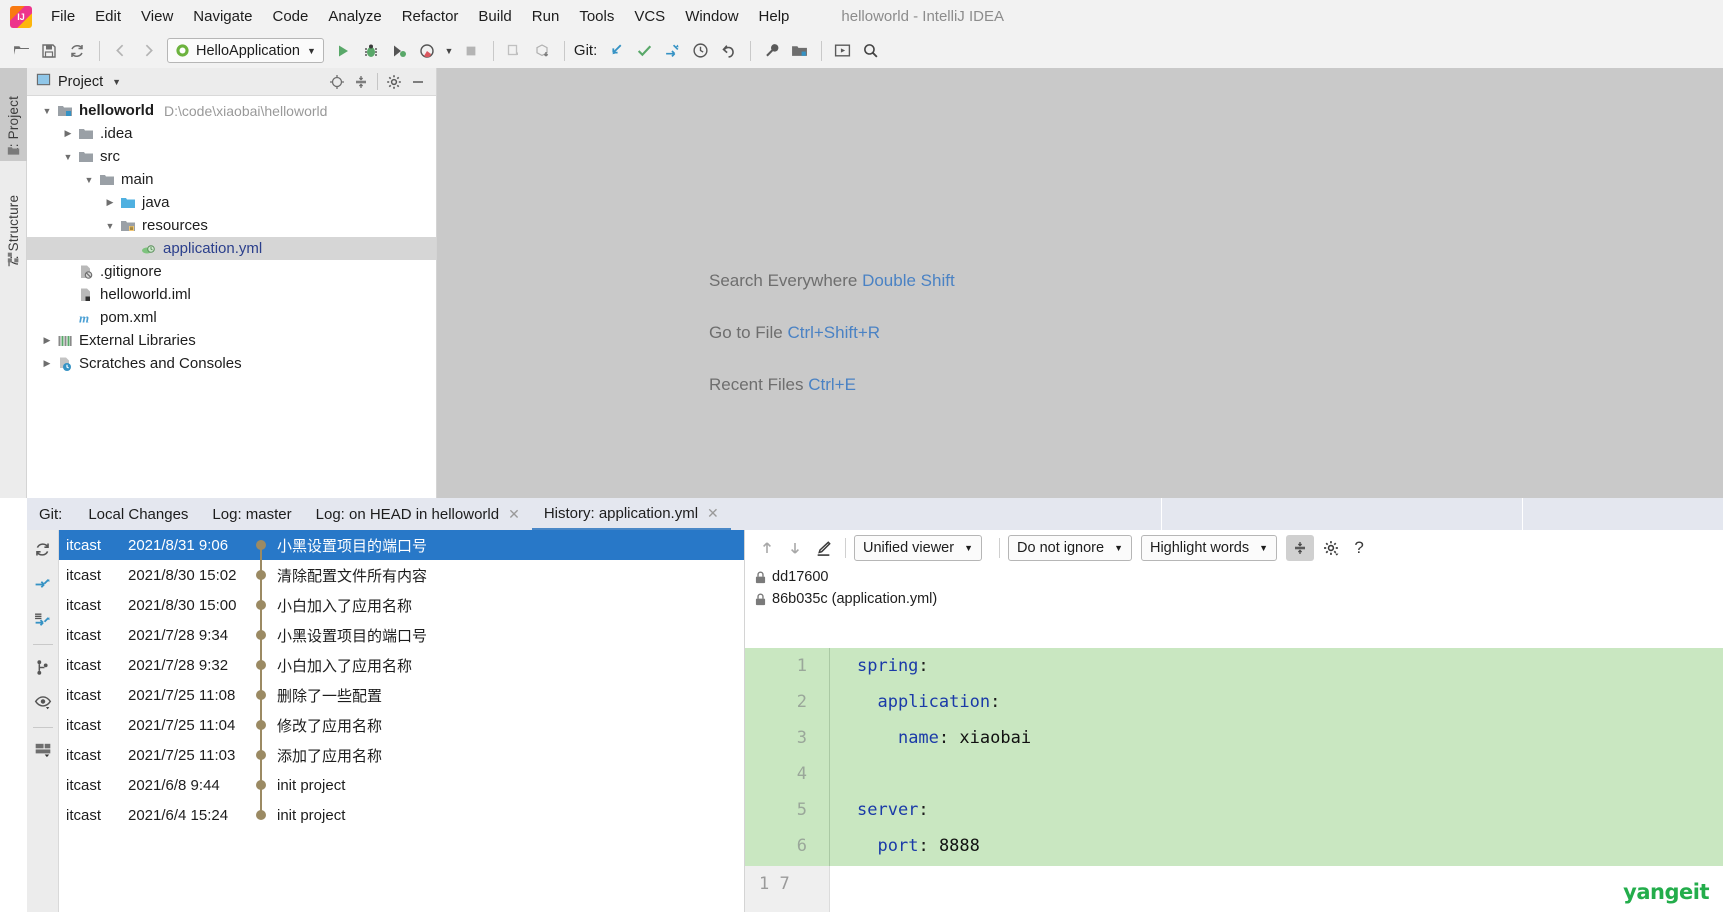 This screenshot has width=1723, height=912. Describe the element at coordinates (799, 51) in the screenshot. I see `project-structure-icon` at that location.